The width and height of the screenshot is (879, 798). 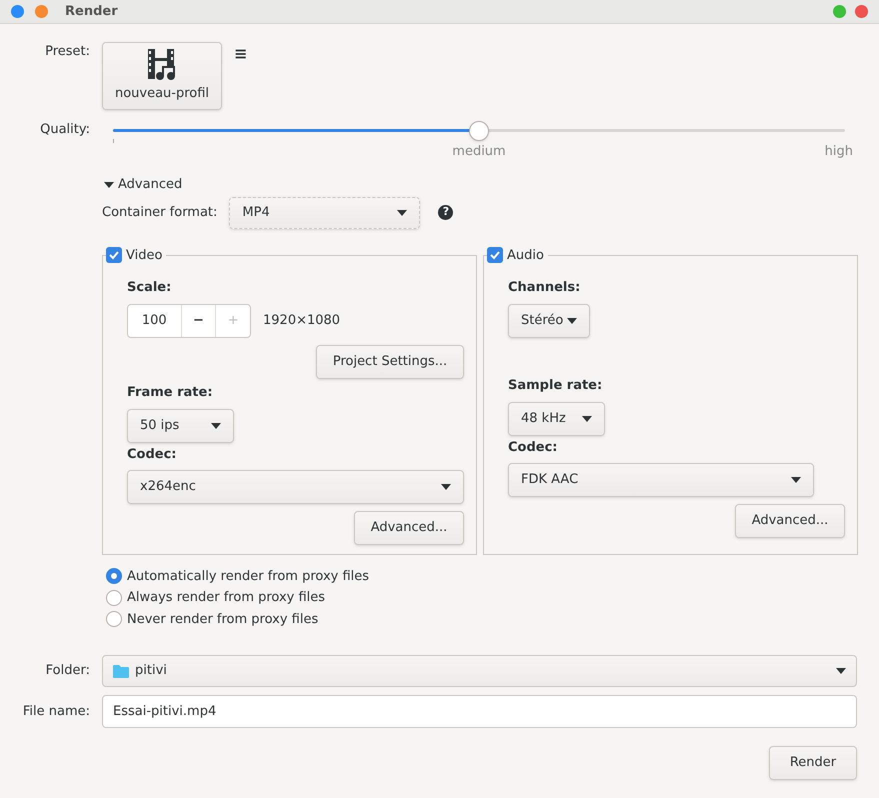 I want to click on dropdown: 50 ips, so click(x=180, y=425).